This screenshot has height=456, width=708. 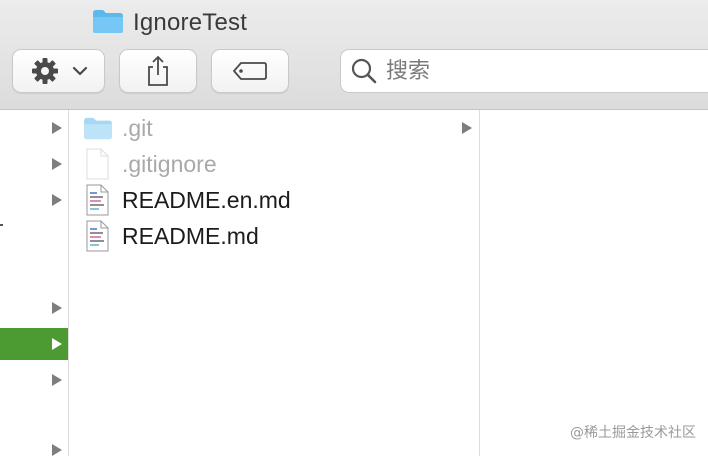 I want to click on window-title: IgnoreTest, so click(x=169, y=23).